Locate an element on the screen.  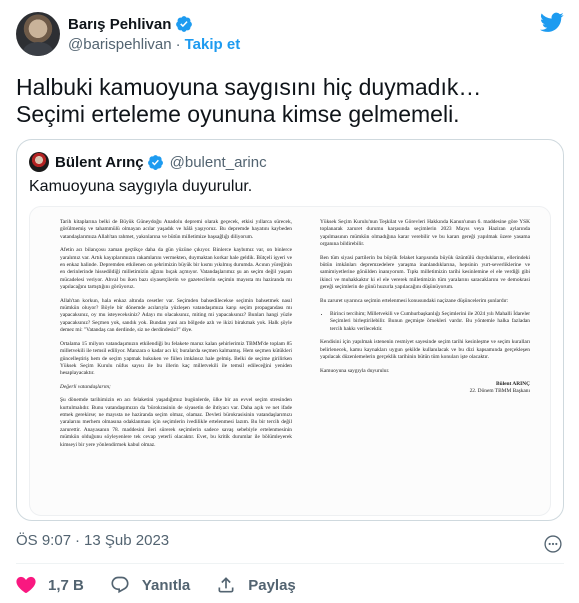
follow-button: Takip et is located at coordinates (213, 44).